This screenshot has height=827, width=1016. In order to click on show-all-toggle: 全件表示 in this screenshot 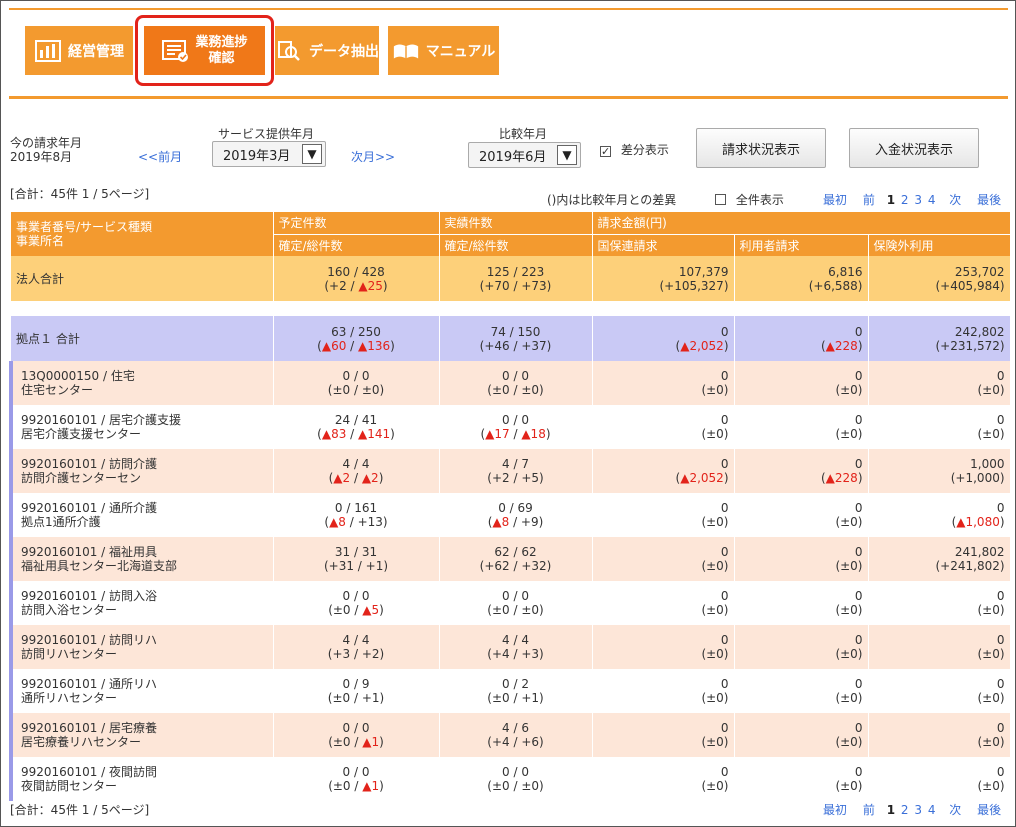, I will do `click(749, 199)`.